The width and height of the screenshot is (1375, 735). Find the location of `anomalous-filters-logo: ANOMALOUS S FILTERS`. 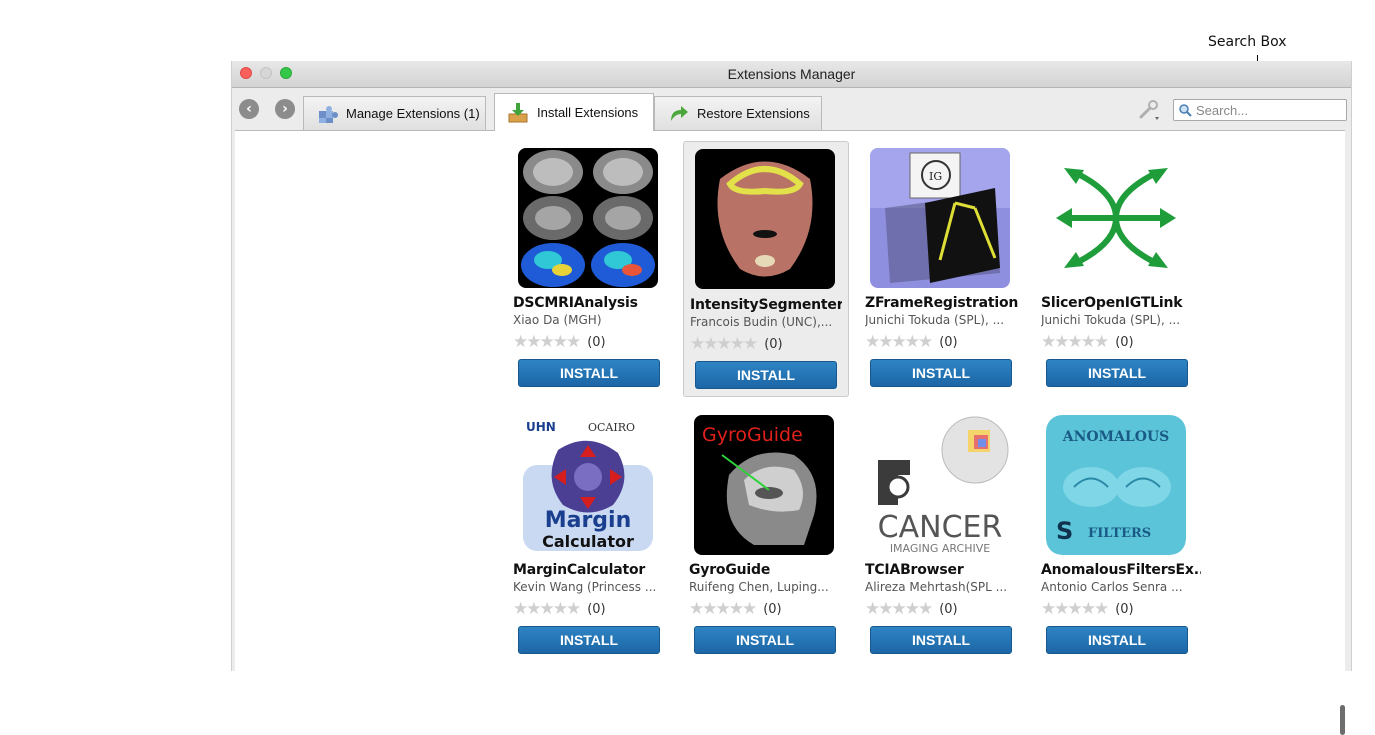

anomalous-filters-logo: ANOMALOUS S FILTERS is located at coordinates (1116, 485).